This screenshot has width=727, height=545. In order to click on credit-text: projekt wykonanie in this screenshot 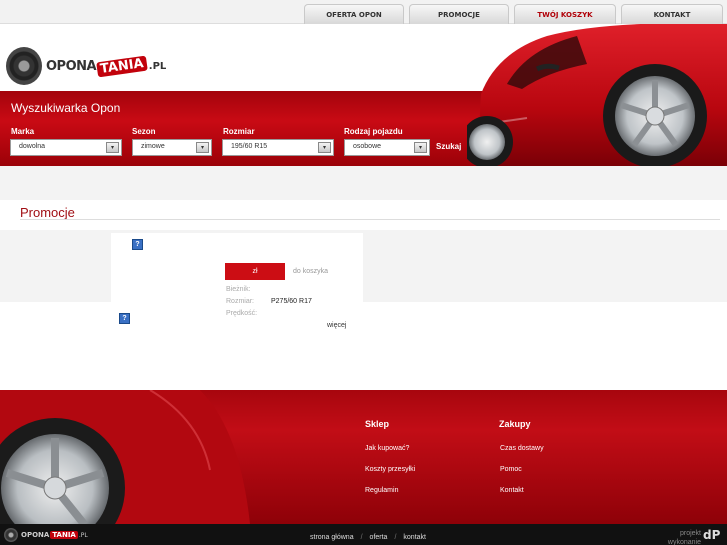, I will do `click(684, 537)`.